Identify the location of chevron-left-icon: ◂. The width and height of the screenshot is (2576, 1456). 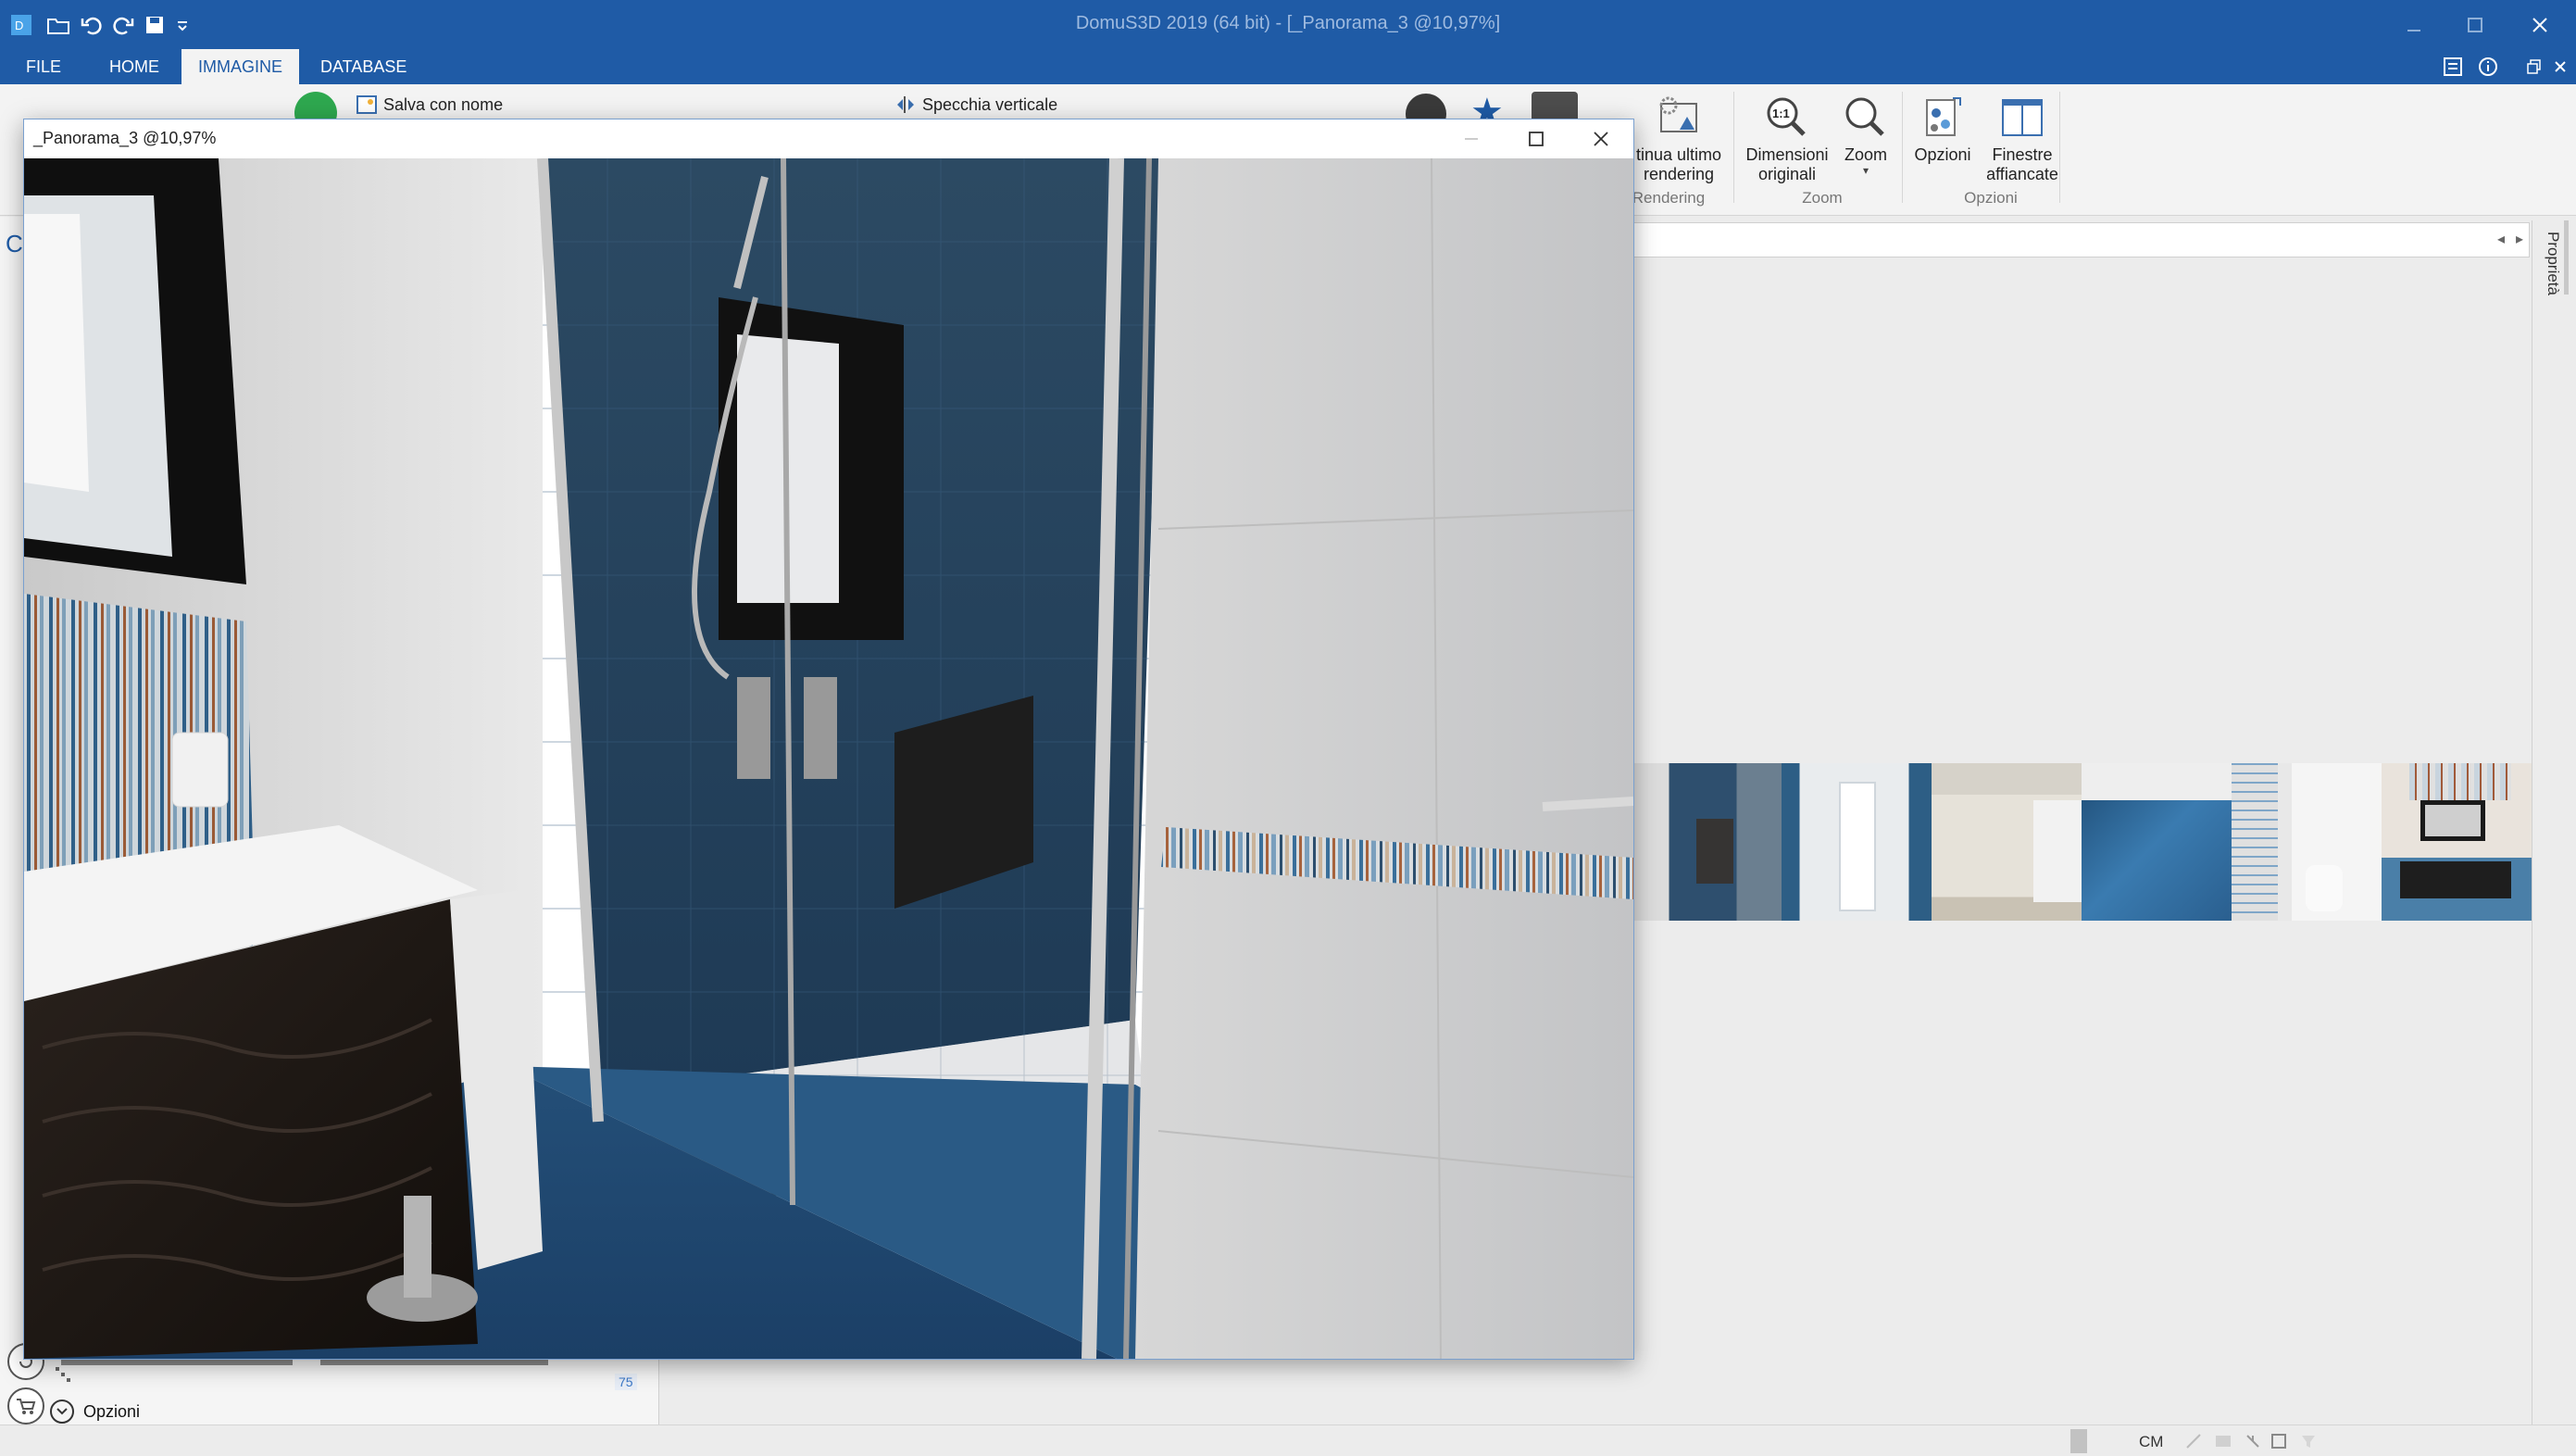
(2501, 239).